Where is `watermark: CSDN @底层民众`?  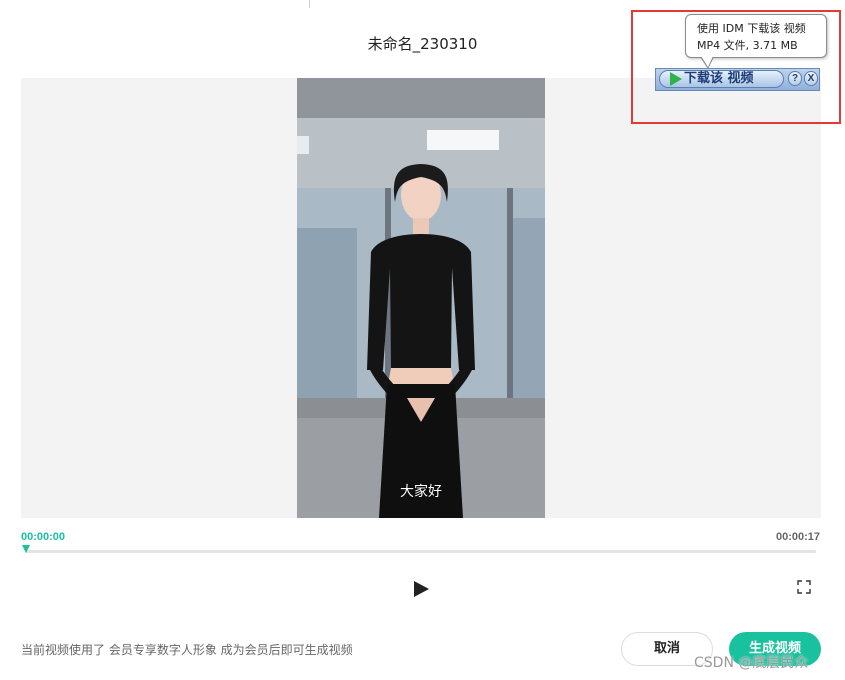 watermark: CSDN @底层民众 is located at coordinates (751, 663).